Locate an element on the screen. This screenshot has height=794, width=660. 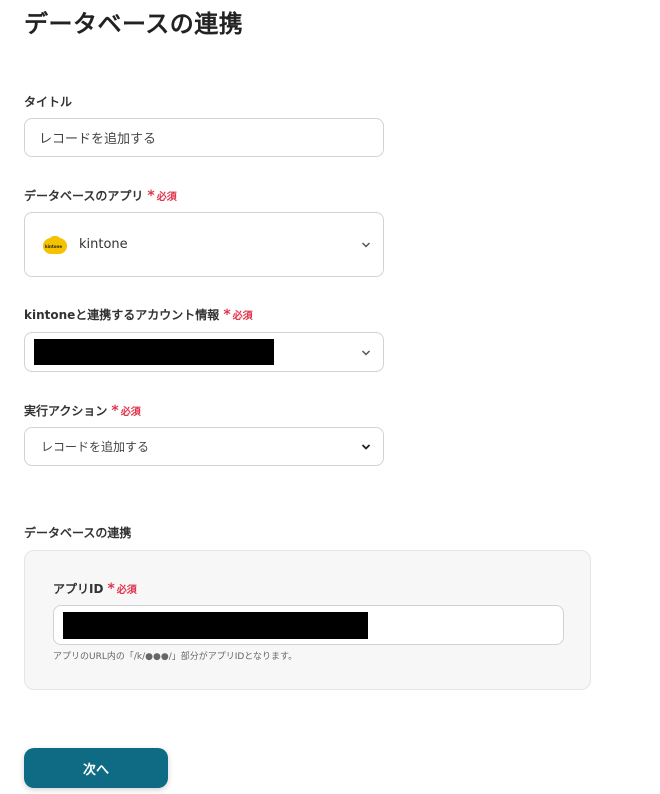
app-label-text: データベースのアプリ is located at coordinates (84, 196).